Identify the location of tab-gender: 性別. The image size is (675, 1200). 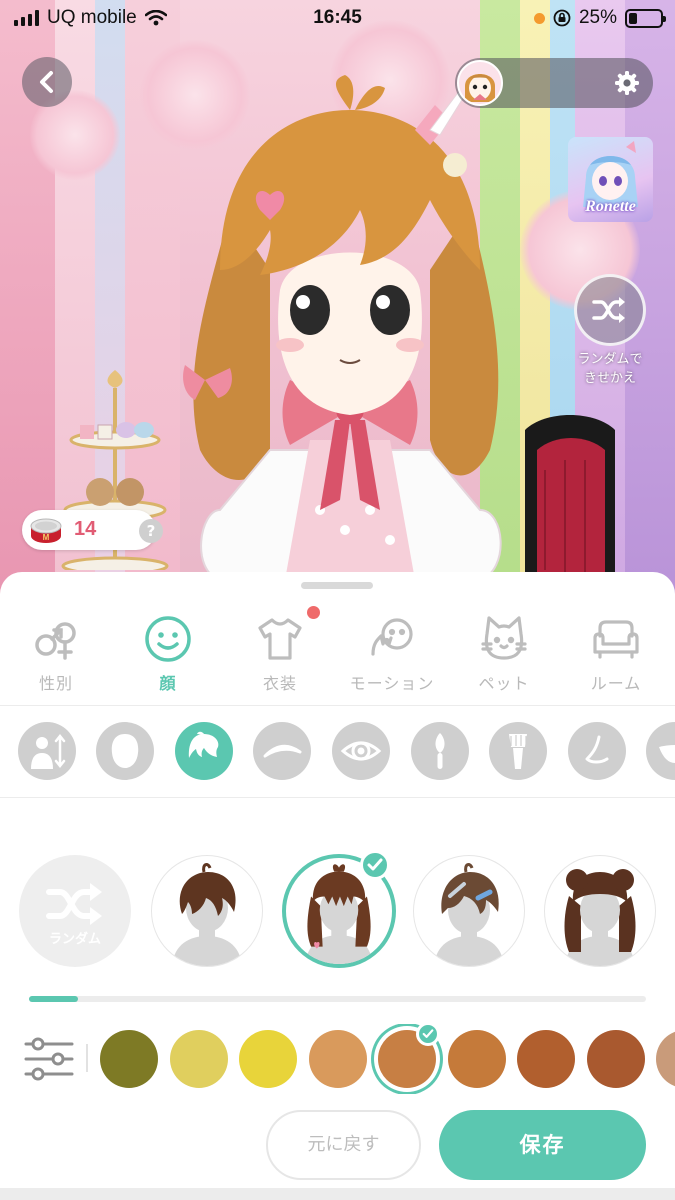
(56, 657).